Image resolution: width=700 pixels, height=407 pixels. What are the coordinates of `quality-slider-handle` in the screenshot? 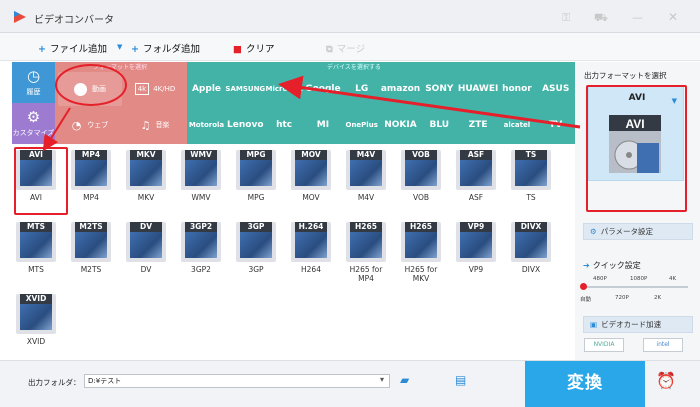 It's located at (583, 286).